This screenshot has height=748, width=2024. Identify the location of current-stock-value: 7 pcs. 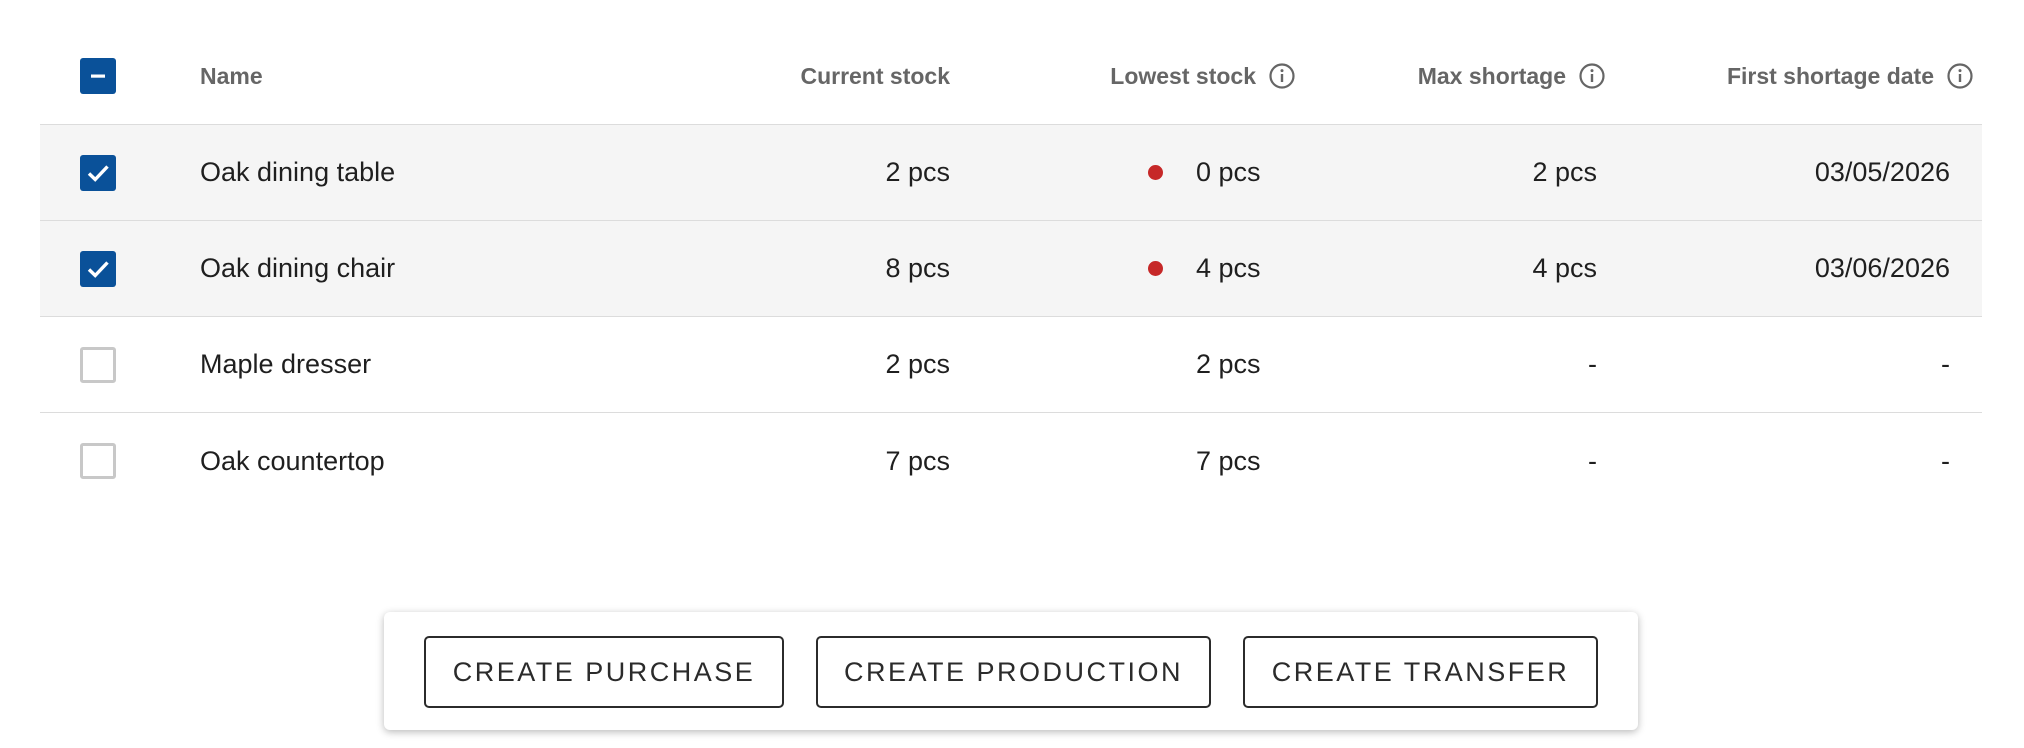
(917, 460).